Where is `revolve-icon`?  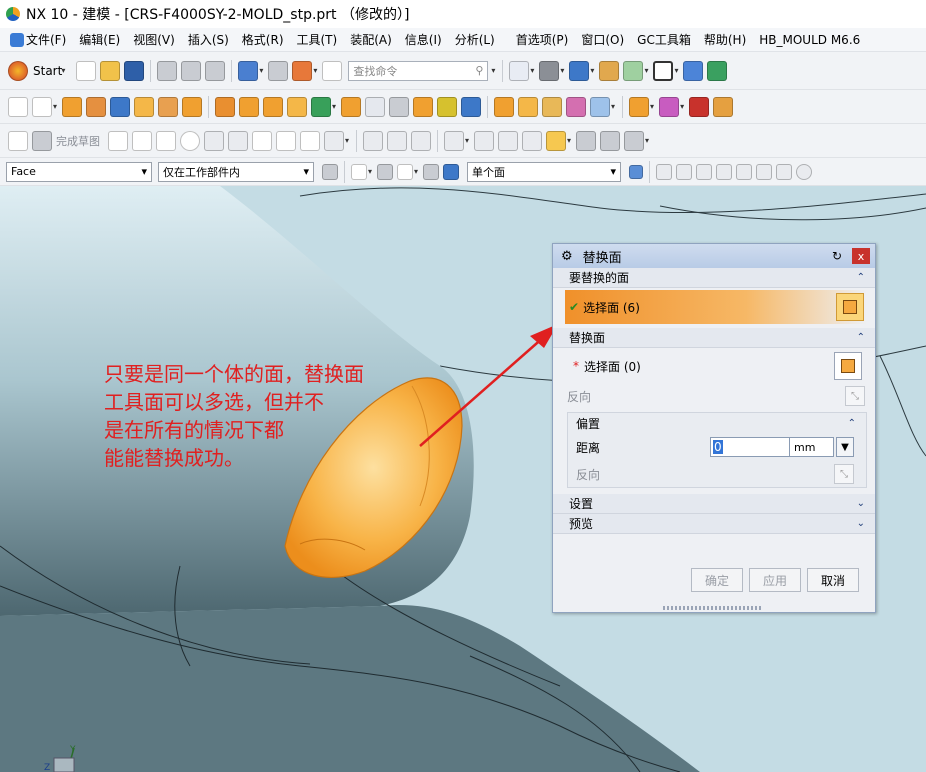
revolve-icon is located at coordinates (96, 106).